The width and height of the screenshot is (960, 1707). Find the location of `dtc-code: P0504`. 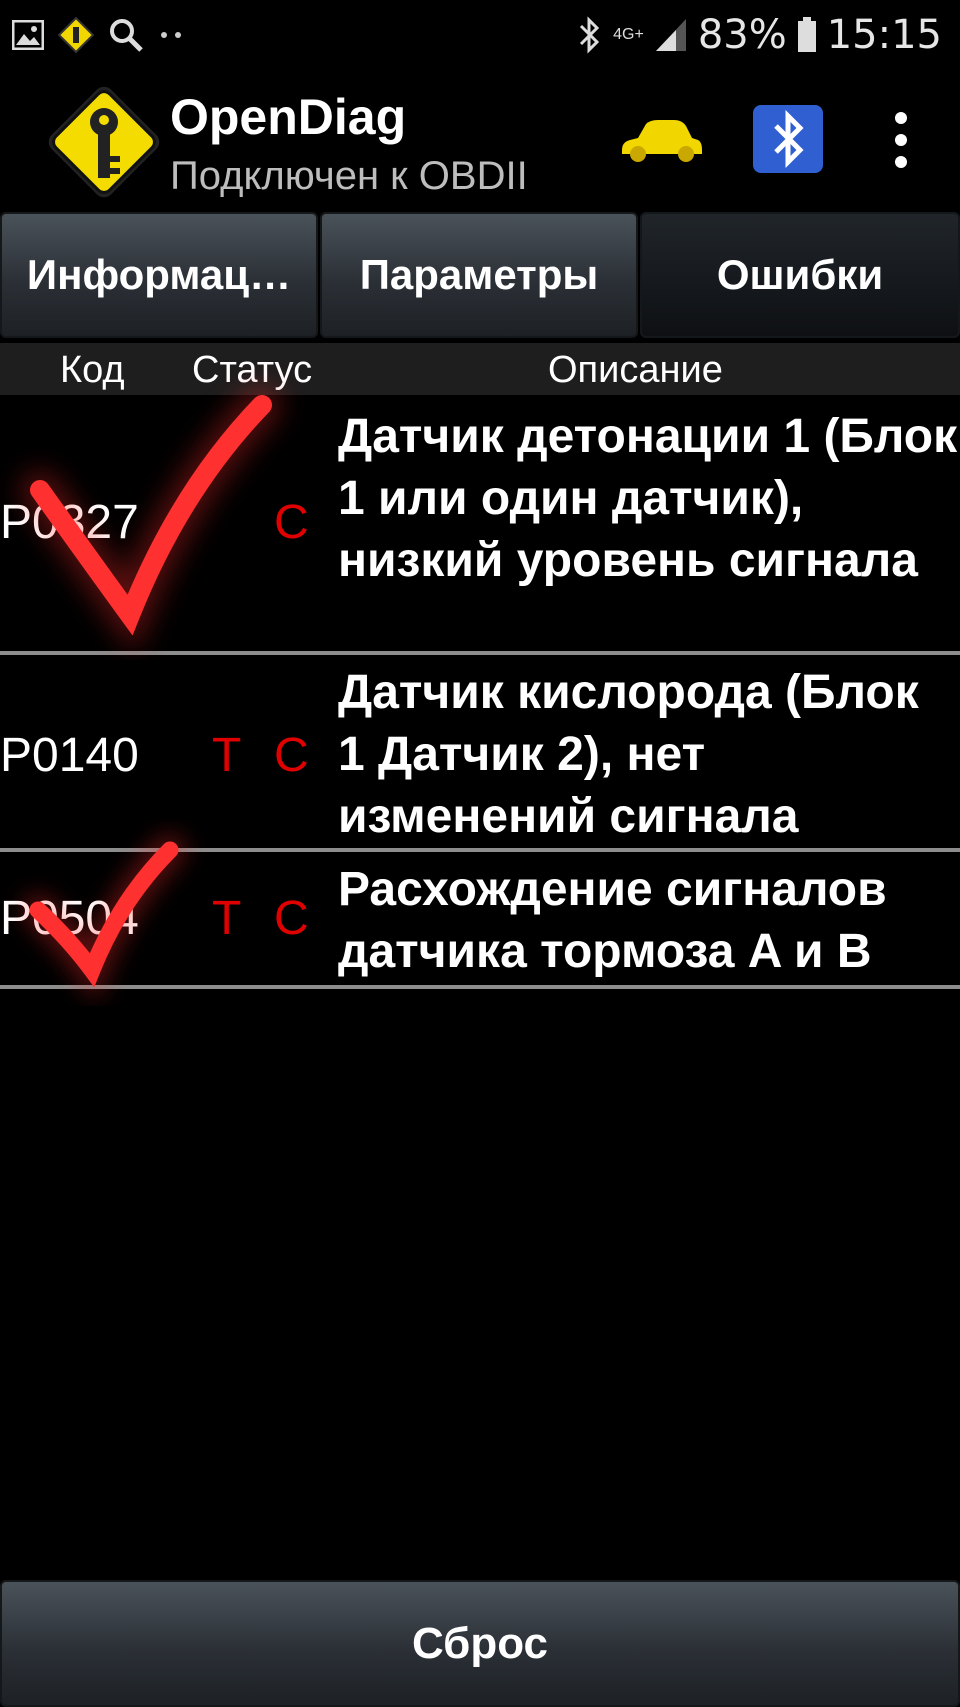

dtc-code: P0504 is located at coordinates (69, 918).